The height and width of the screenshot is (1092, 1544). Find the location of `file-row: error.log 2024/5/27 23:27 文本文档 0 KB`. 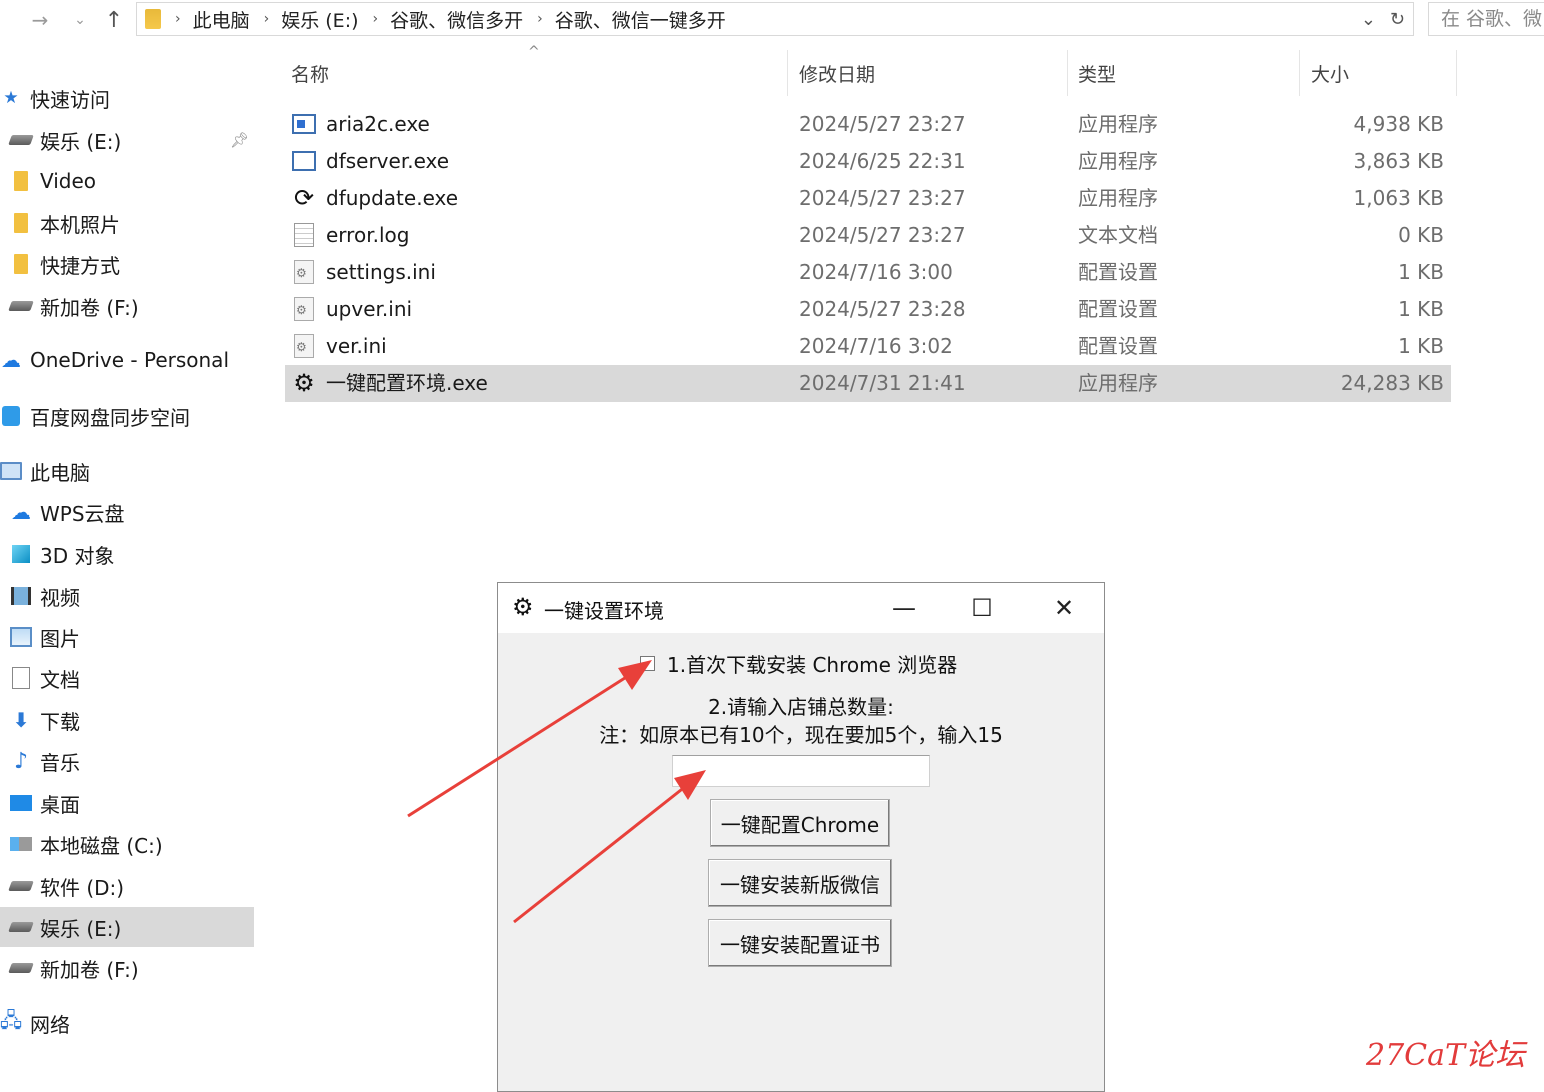

file-row: error.log 2024/5/27 23:27 文本文档 0 KB is located at coordinates (868, 235).